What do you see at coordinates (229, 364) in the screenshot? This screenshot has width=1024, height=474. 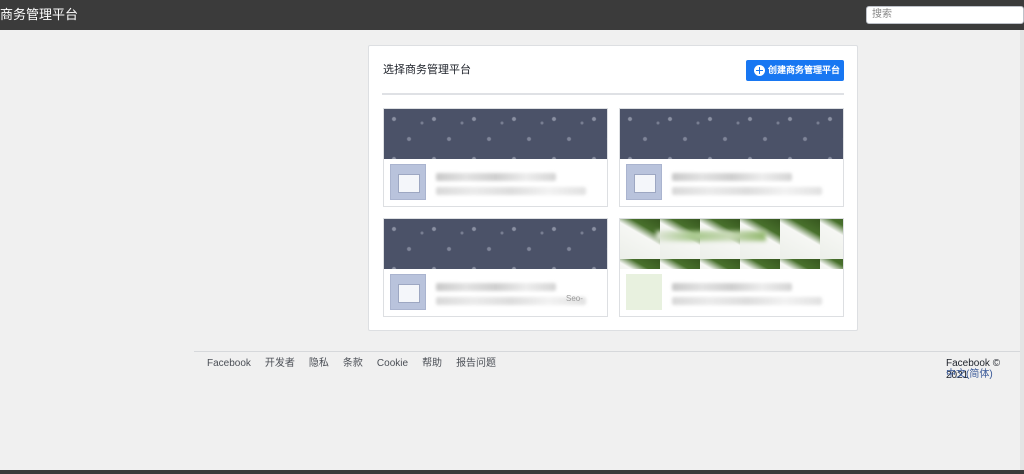 I see `footer-link-facebook: Facebook` at bounding box center [229, 364].